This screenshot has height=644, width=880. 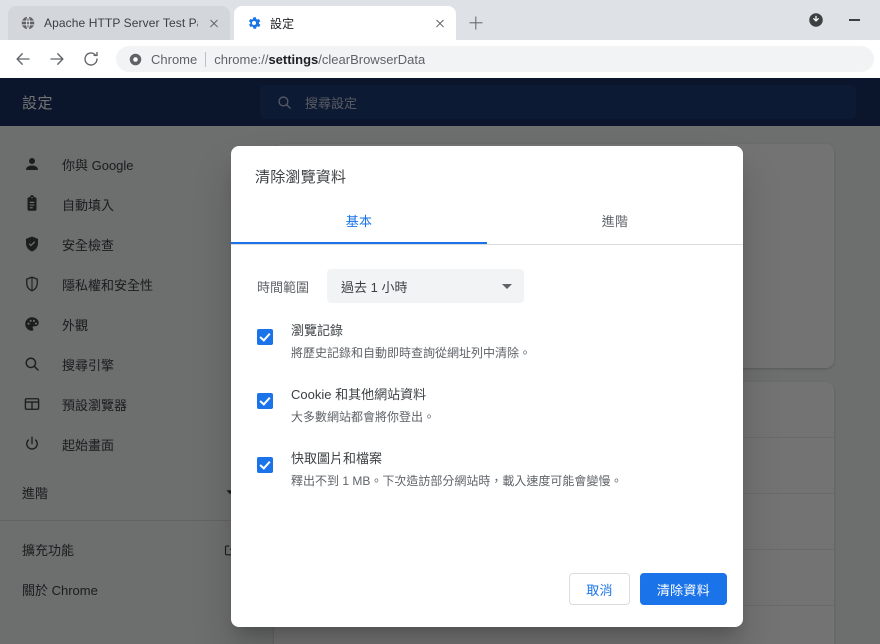 I want to click on window-controls, so click(x=841, y=20).